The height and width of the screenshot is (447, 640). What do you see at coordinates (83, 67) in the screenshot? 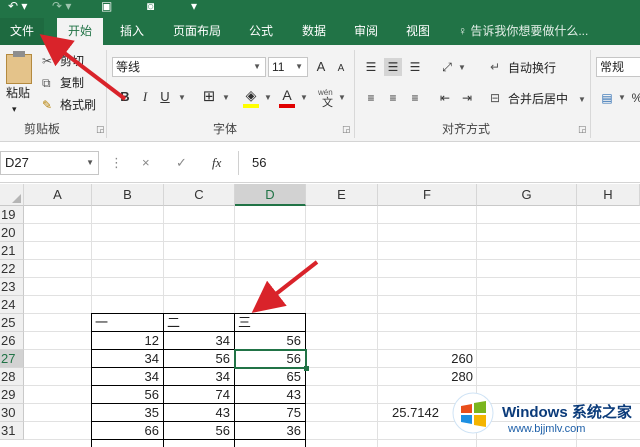
I see `arrow-to-file-tab` at bounding box center [83, 67].